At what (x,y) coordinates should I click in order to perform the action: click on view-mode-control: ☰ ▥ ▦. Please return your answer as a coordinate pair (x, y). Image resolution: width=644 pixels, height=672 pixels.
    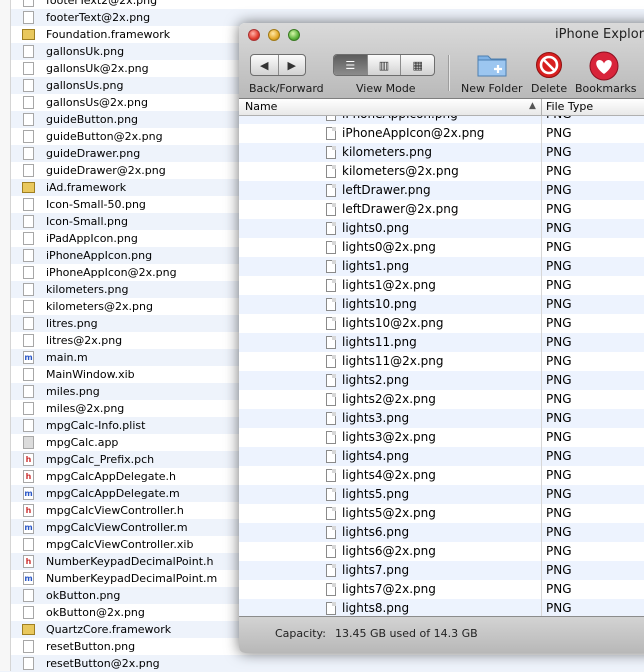
    Looking at the image, I should click on (384, 65).